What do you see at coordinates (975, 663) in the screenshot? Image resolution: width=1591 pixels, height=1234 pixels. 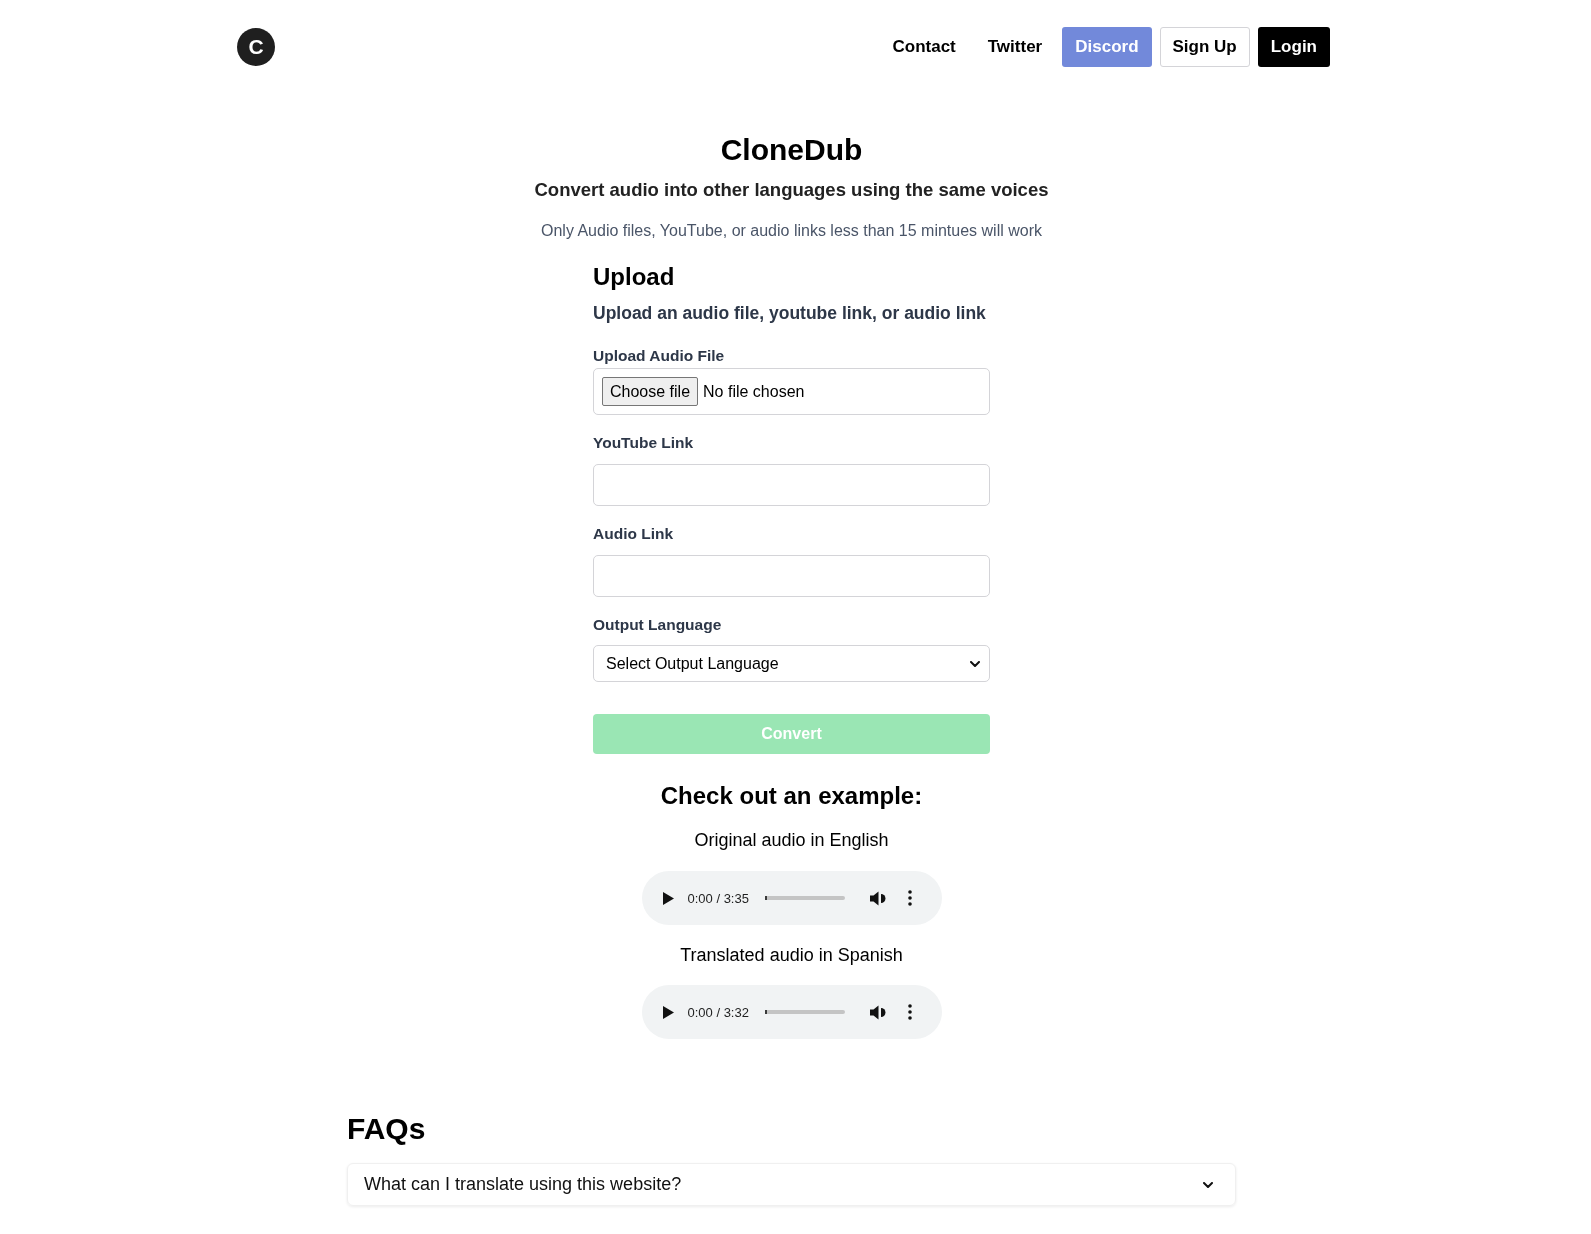 I see `chevron-down-icon` at bounding box center [975, 663].